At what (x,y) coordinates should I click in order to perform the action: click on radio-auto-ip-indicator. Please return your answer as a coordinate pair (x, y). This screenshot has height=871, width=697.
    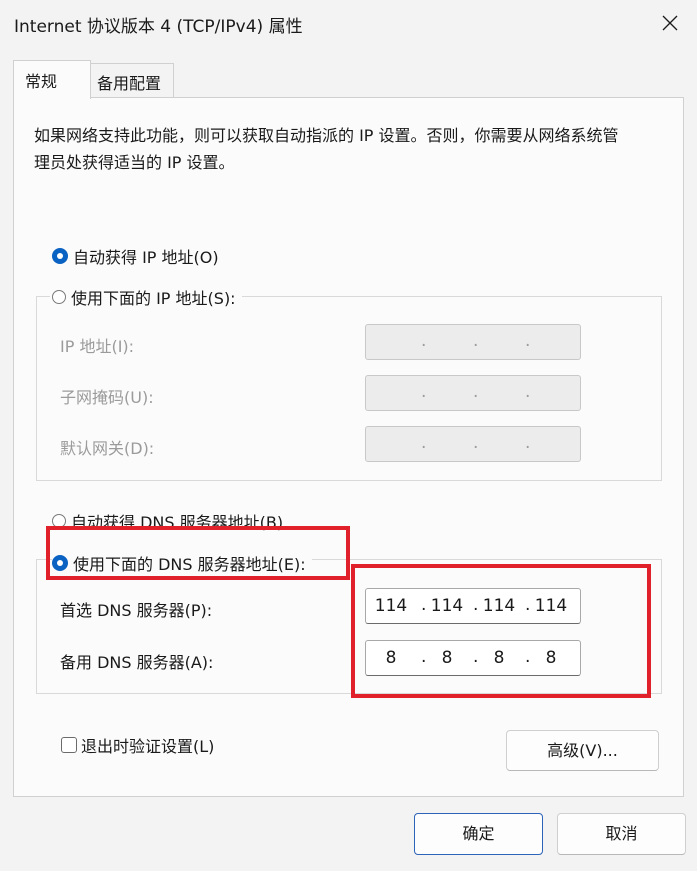
    Looking at the image, I should click on (60, 256).